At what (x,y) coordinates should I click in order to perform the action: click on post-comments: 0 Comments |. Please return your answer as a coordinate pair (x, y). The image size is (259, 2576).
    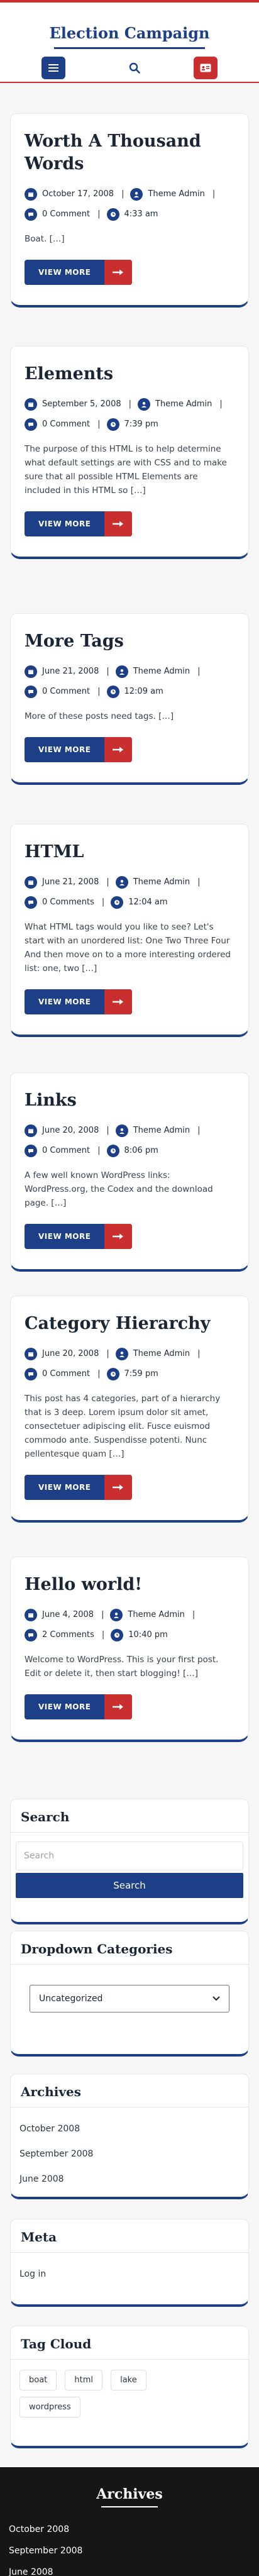
    Looking at the image, I should click on (64, 902).